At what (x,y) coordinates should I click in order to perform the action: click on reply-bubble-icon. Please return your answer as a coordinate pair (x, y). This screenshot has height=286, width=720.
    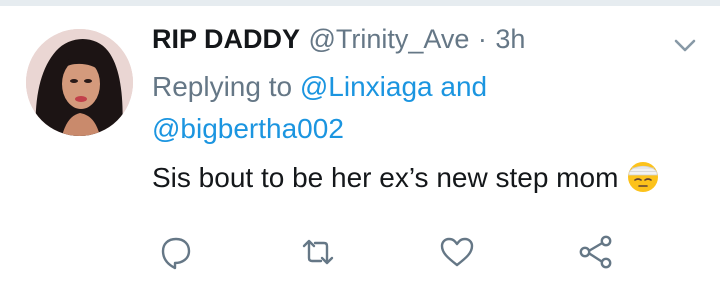
    Looking at the image, I should click on (176, 252).